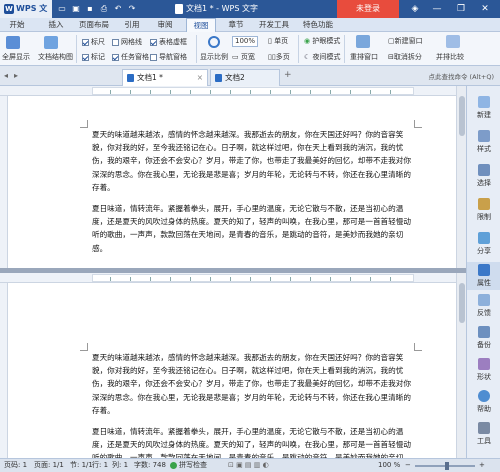 This screenshot has width=500, height=472. I want to click on magnifier-icon, so click(214, 42).